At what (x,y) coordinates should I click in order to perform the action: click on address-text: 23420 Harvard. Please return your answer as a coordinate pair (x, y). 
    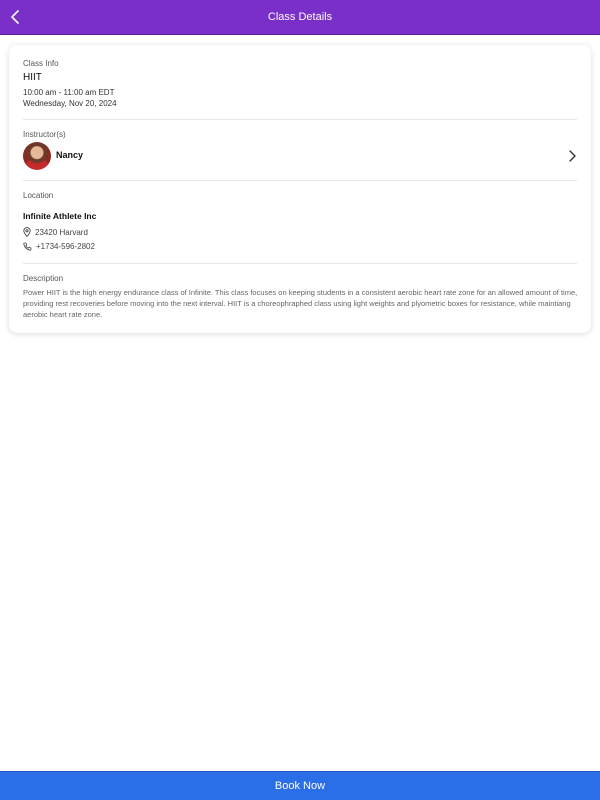
    Looking at the image, I should click on (61, 232).